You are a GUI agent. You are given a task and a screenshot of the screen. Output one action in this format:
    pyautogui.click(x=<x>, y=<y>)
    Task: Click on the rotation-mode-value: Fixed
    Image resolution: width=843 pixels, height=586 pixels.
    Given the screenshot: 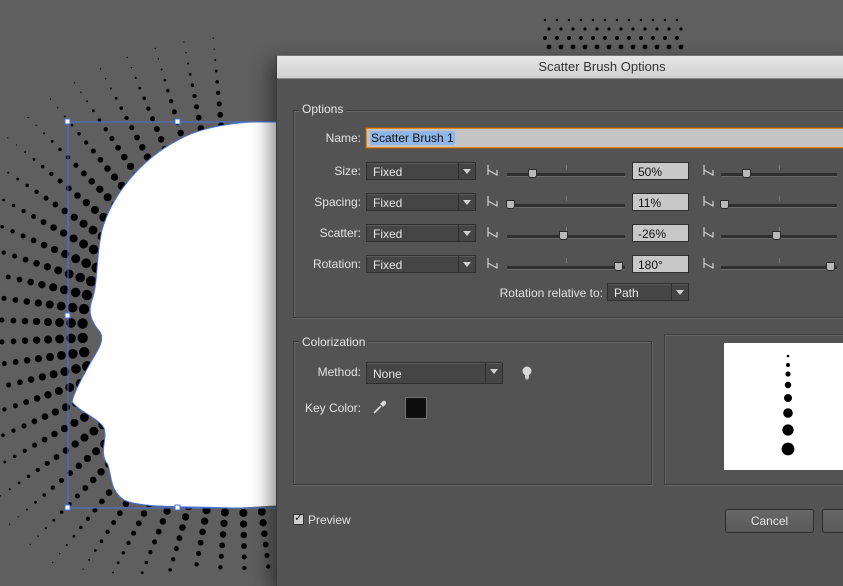 What is the action you would take?
    pyautogui.click(x=388, y=265)
    